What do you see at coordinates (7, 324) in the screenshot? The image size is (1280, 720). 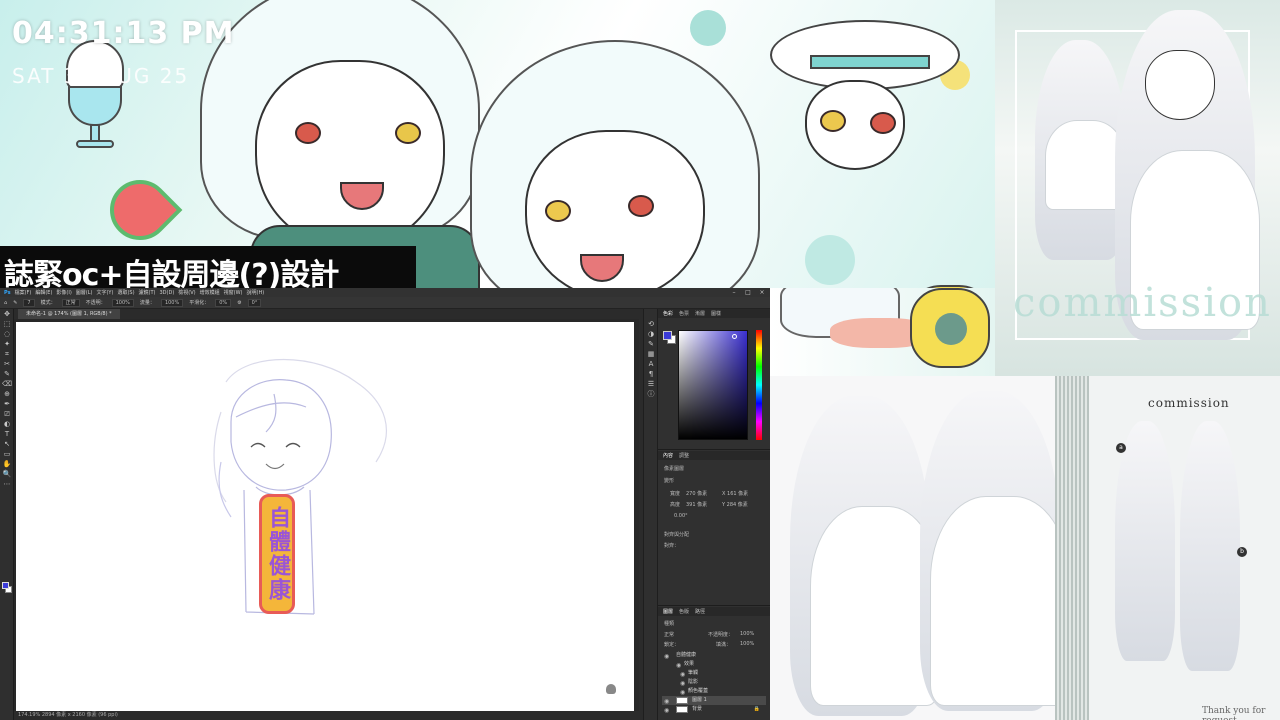 I see `marquee-tool-icon: ⬚` at bounding box center [7, 324].